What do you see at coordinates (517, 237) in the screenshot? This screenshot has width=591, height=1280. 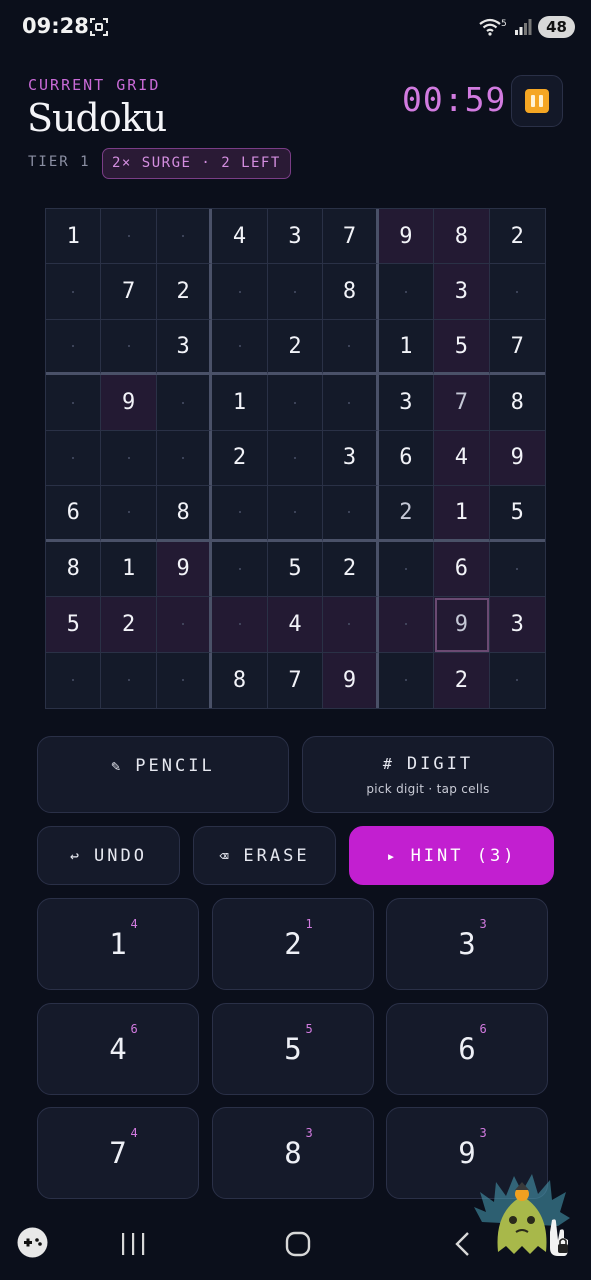 I see `grid-cell-r1c9: 2` at bounding box center [517, 237].